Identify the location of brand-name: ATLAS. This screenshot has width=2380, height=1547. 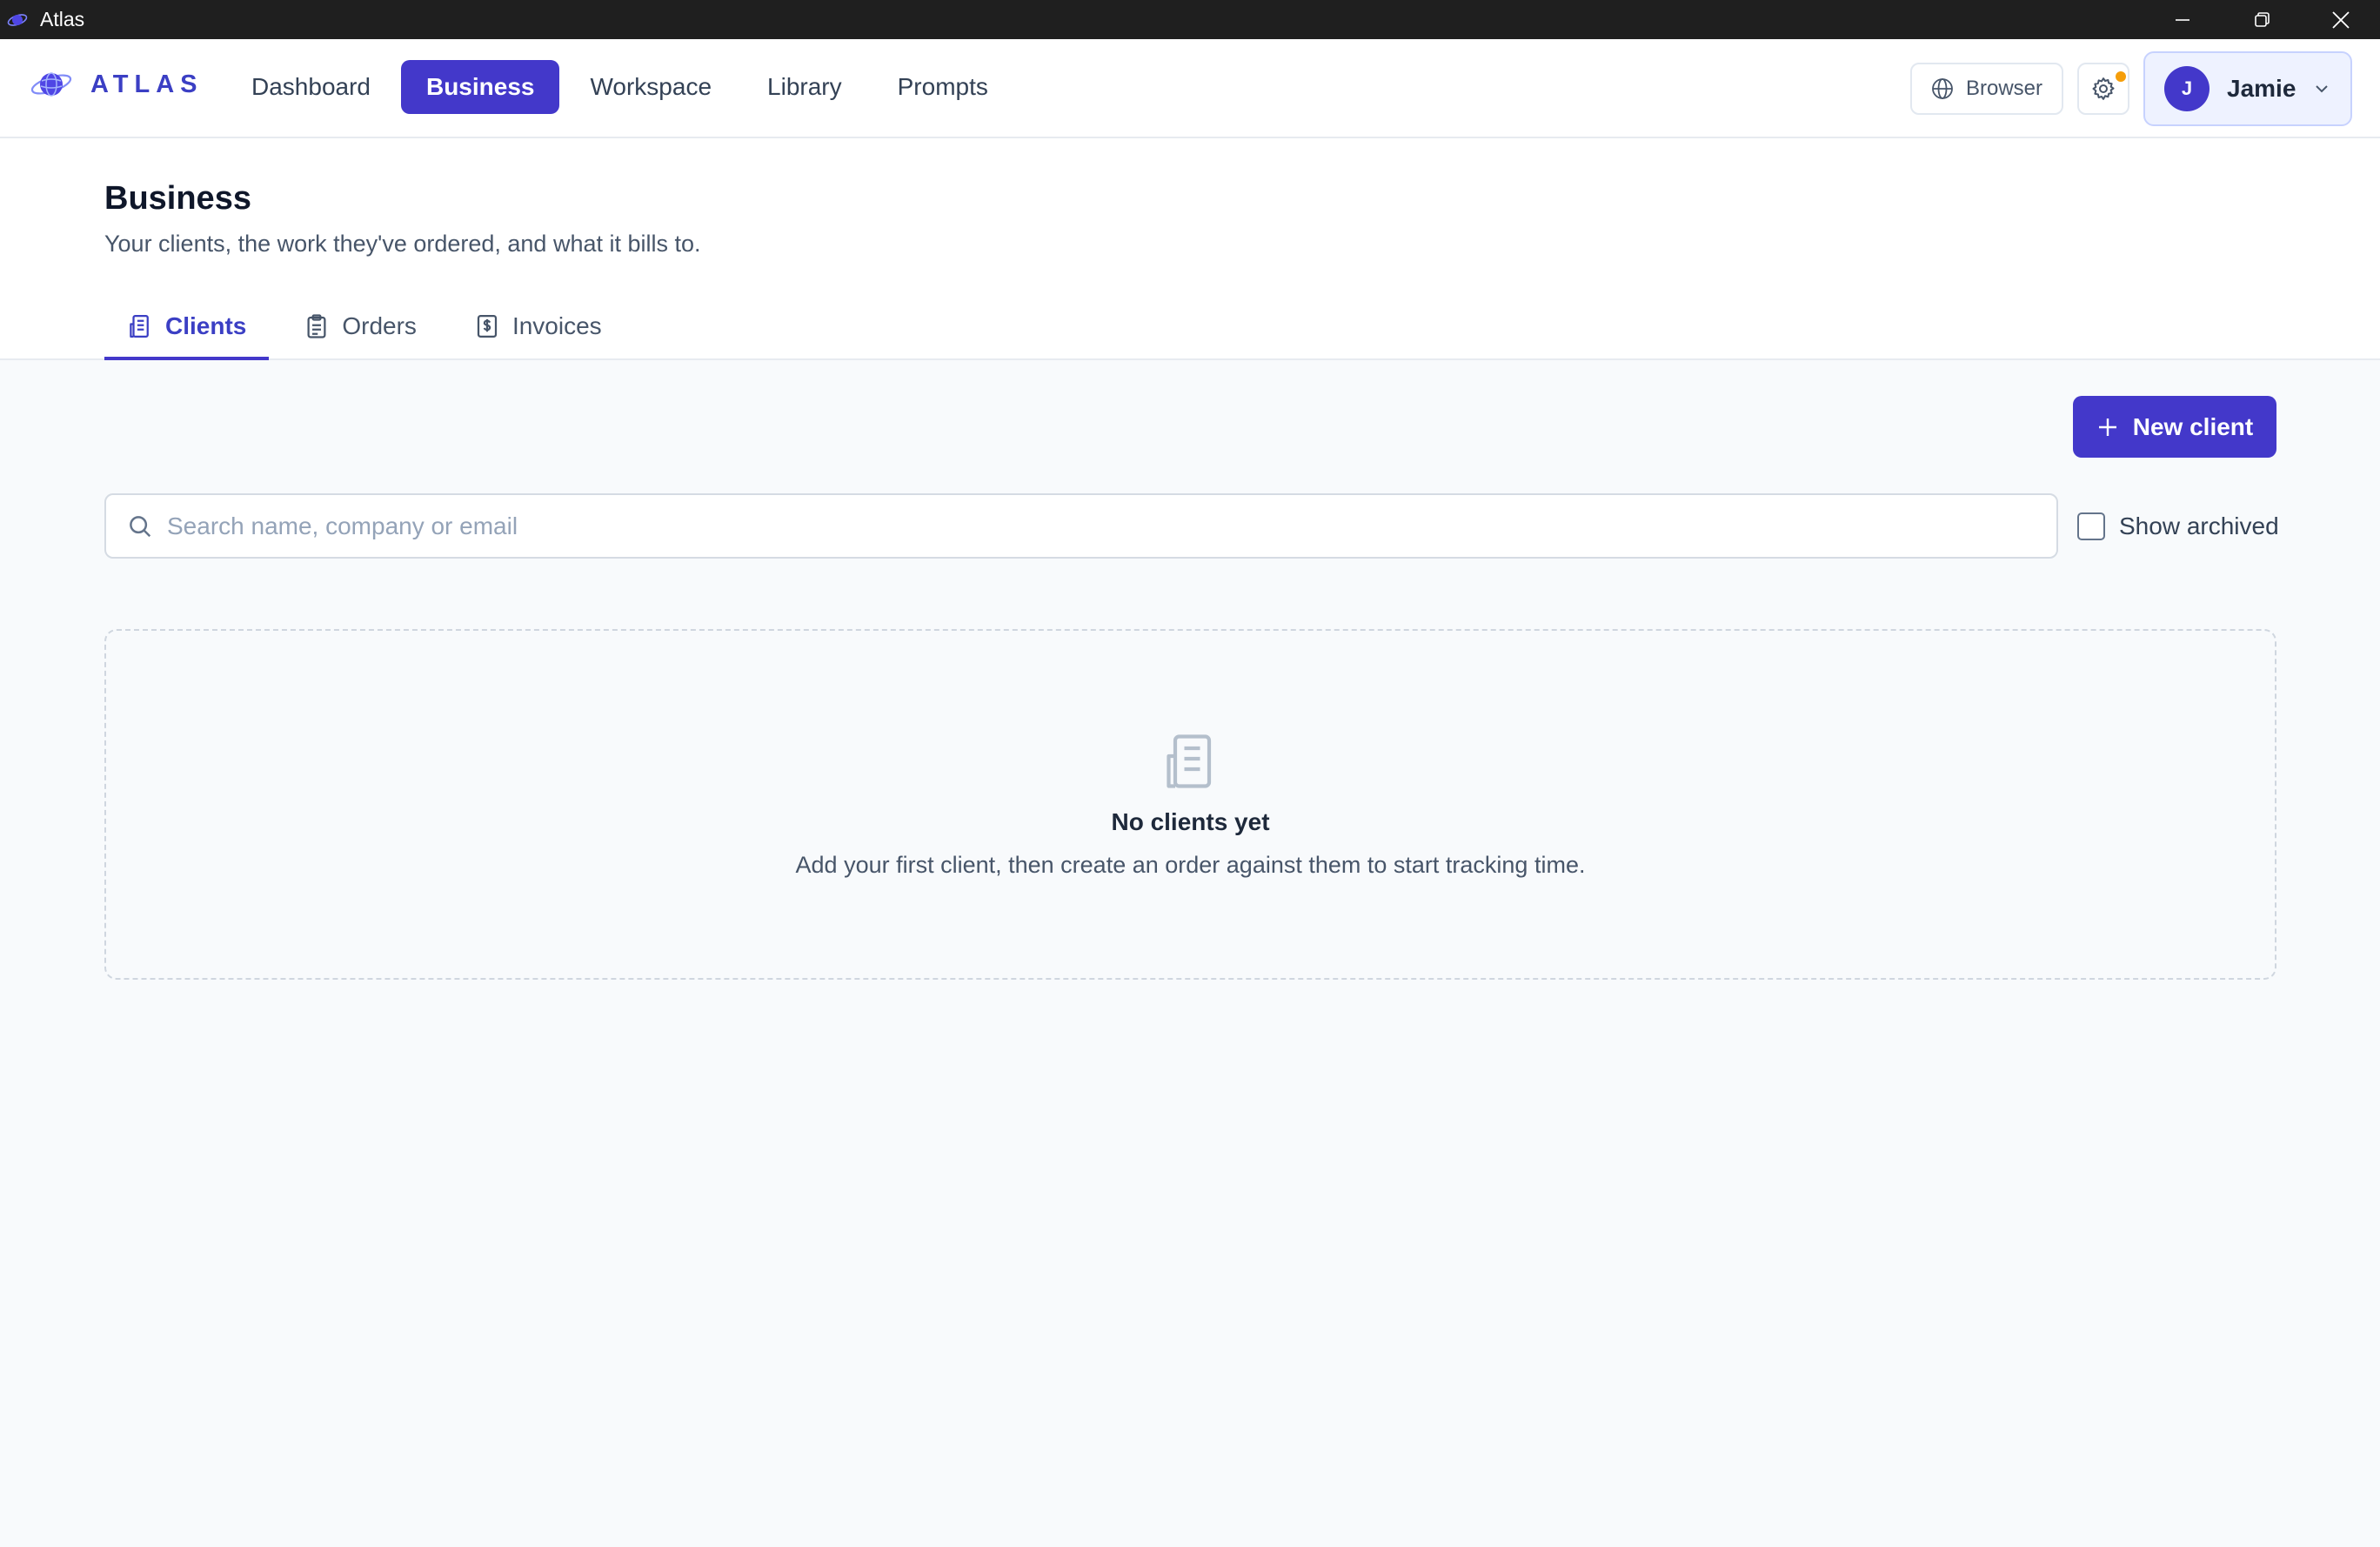
(147, 84).